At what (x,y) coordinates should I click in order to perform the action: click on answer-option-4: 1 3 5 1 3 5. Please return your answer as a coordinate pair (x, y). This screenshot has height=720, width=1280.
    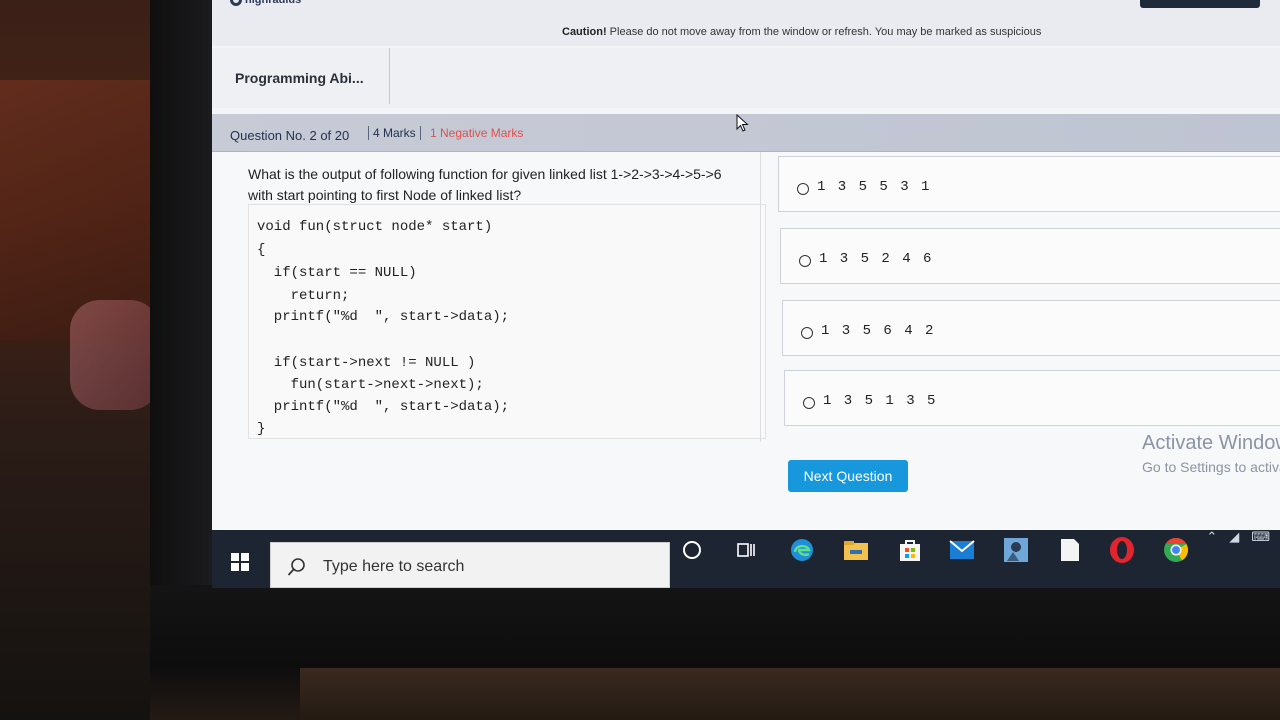
    Looking at the image, I should click on (1032, 398).